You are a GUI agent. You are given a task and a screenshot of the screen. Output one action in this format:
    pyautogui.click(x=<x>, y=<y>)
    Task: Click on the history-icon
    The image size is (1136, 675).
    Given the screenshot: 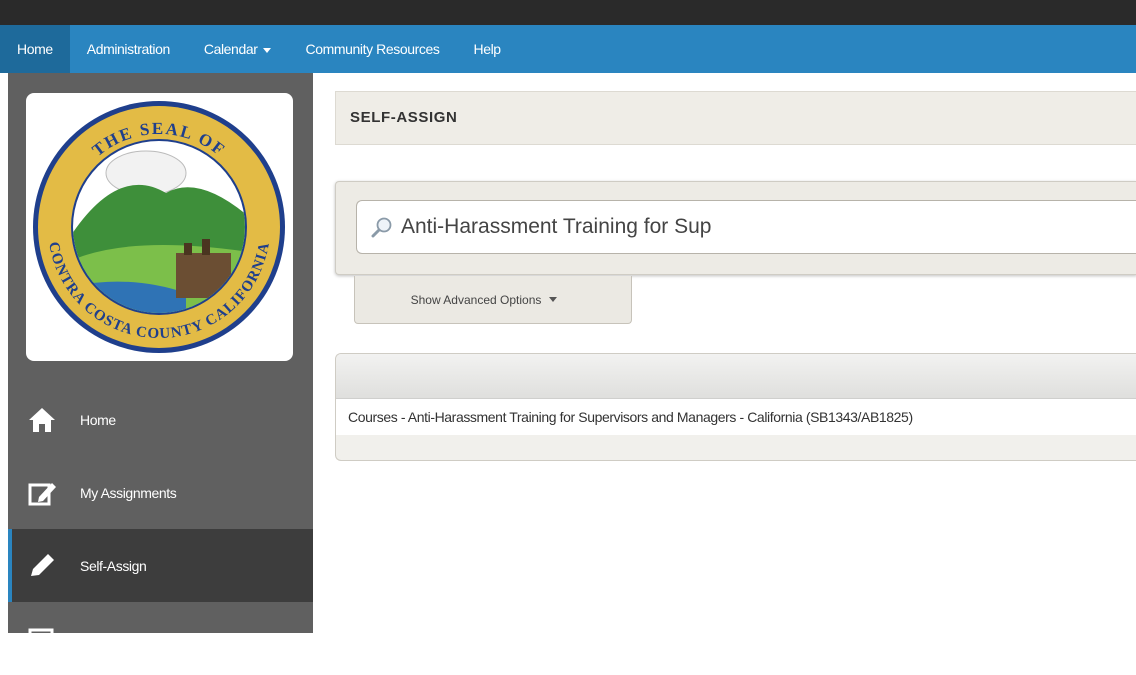 What is the action you would take?
    pyautogui.click(x=42, y=639)
    